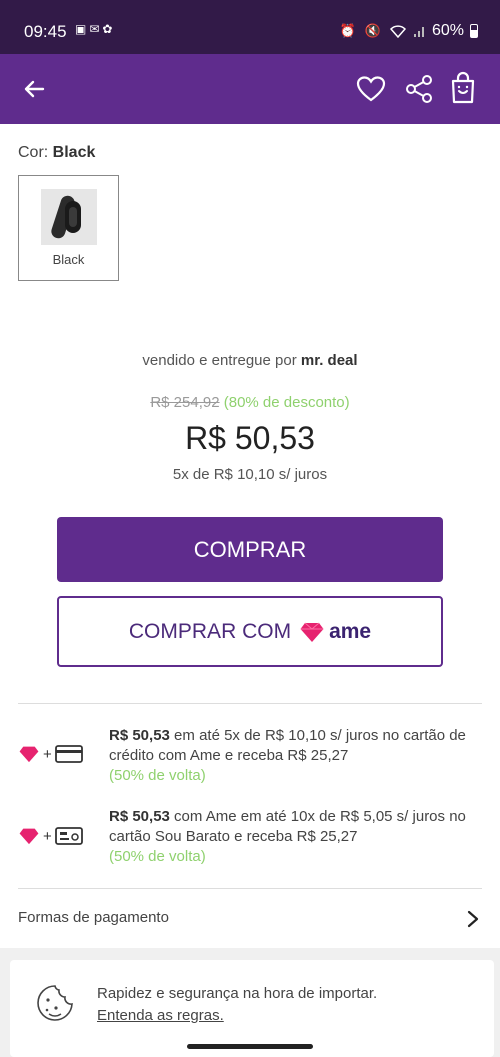 Image resolution: width=500 pixels, height=1057 pixels. Describe the element at coordinates (68, 754) in the screenshot. I see `credit-card-icon` at that location.